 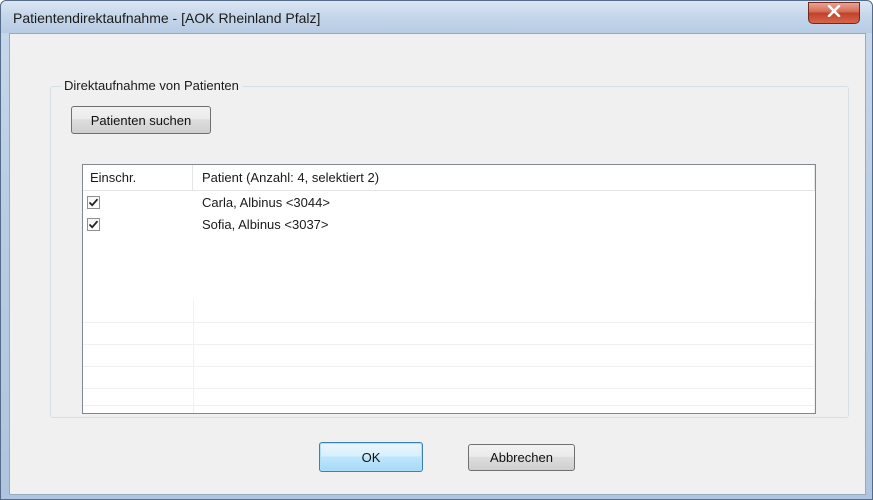 What do you see at coordinates (449, 203) in the screenshot?
I see `list-item: Carla, Albinus <3044>` at bounding box center [449, 203].